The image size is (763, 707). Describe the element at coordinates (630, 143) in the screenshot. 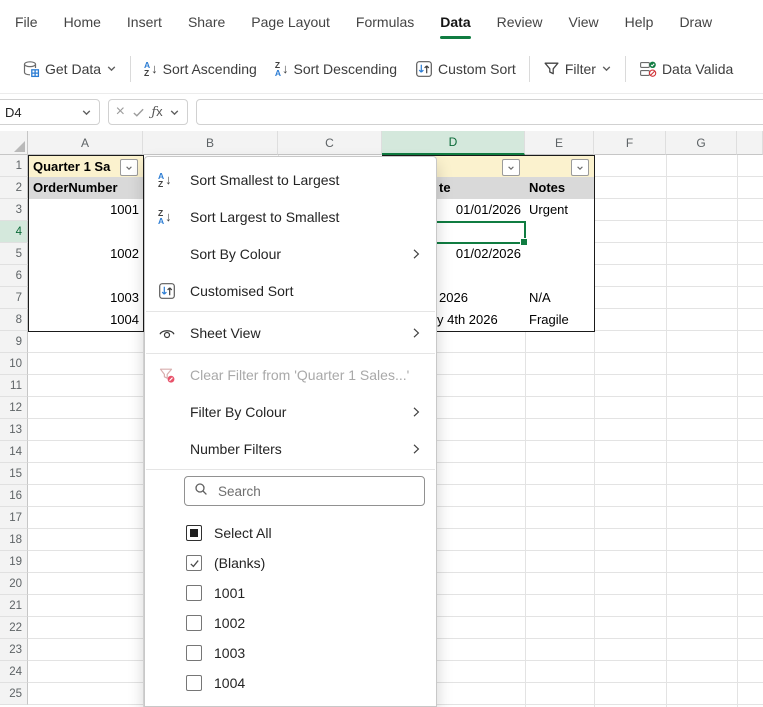

I see `column-header-f: F` at that location.